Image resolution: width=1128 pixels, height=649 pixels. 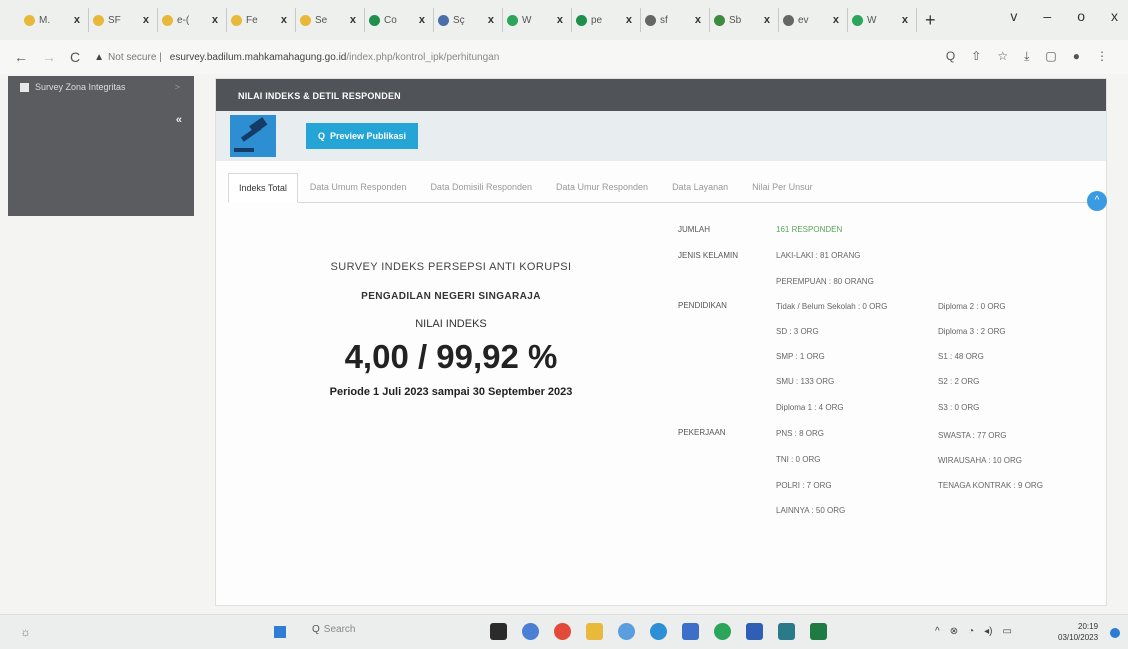 I want to click on document-icon, so click(x=24, y=87).